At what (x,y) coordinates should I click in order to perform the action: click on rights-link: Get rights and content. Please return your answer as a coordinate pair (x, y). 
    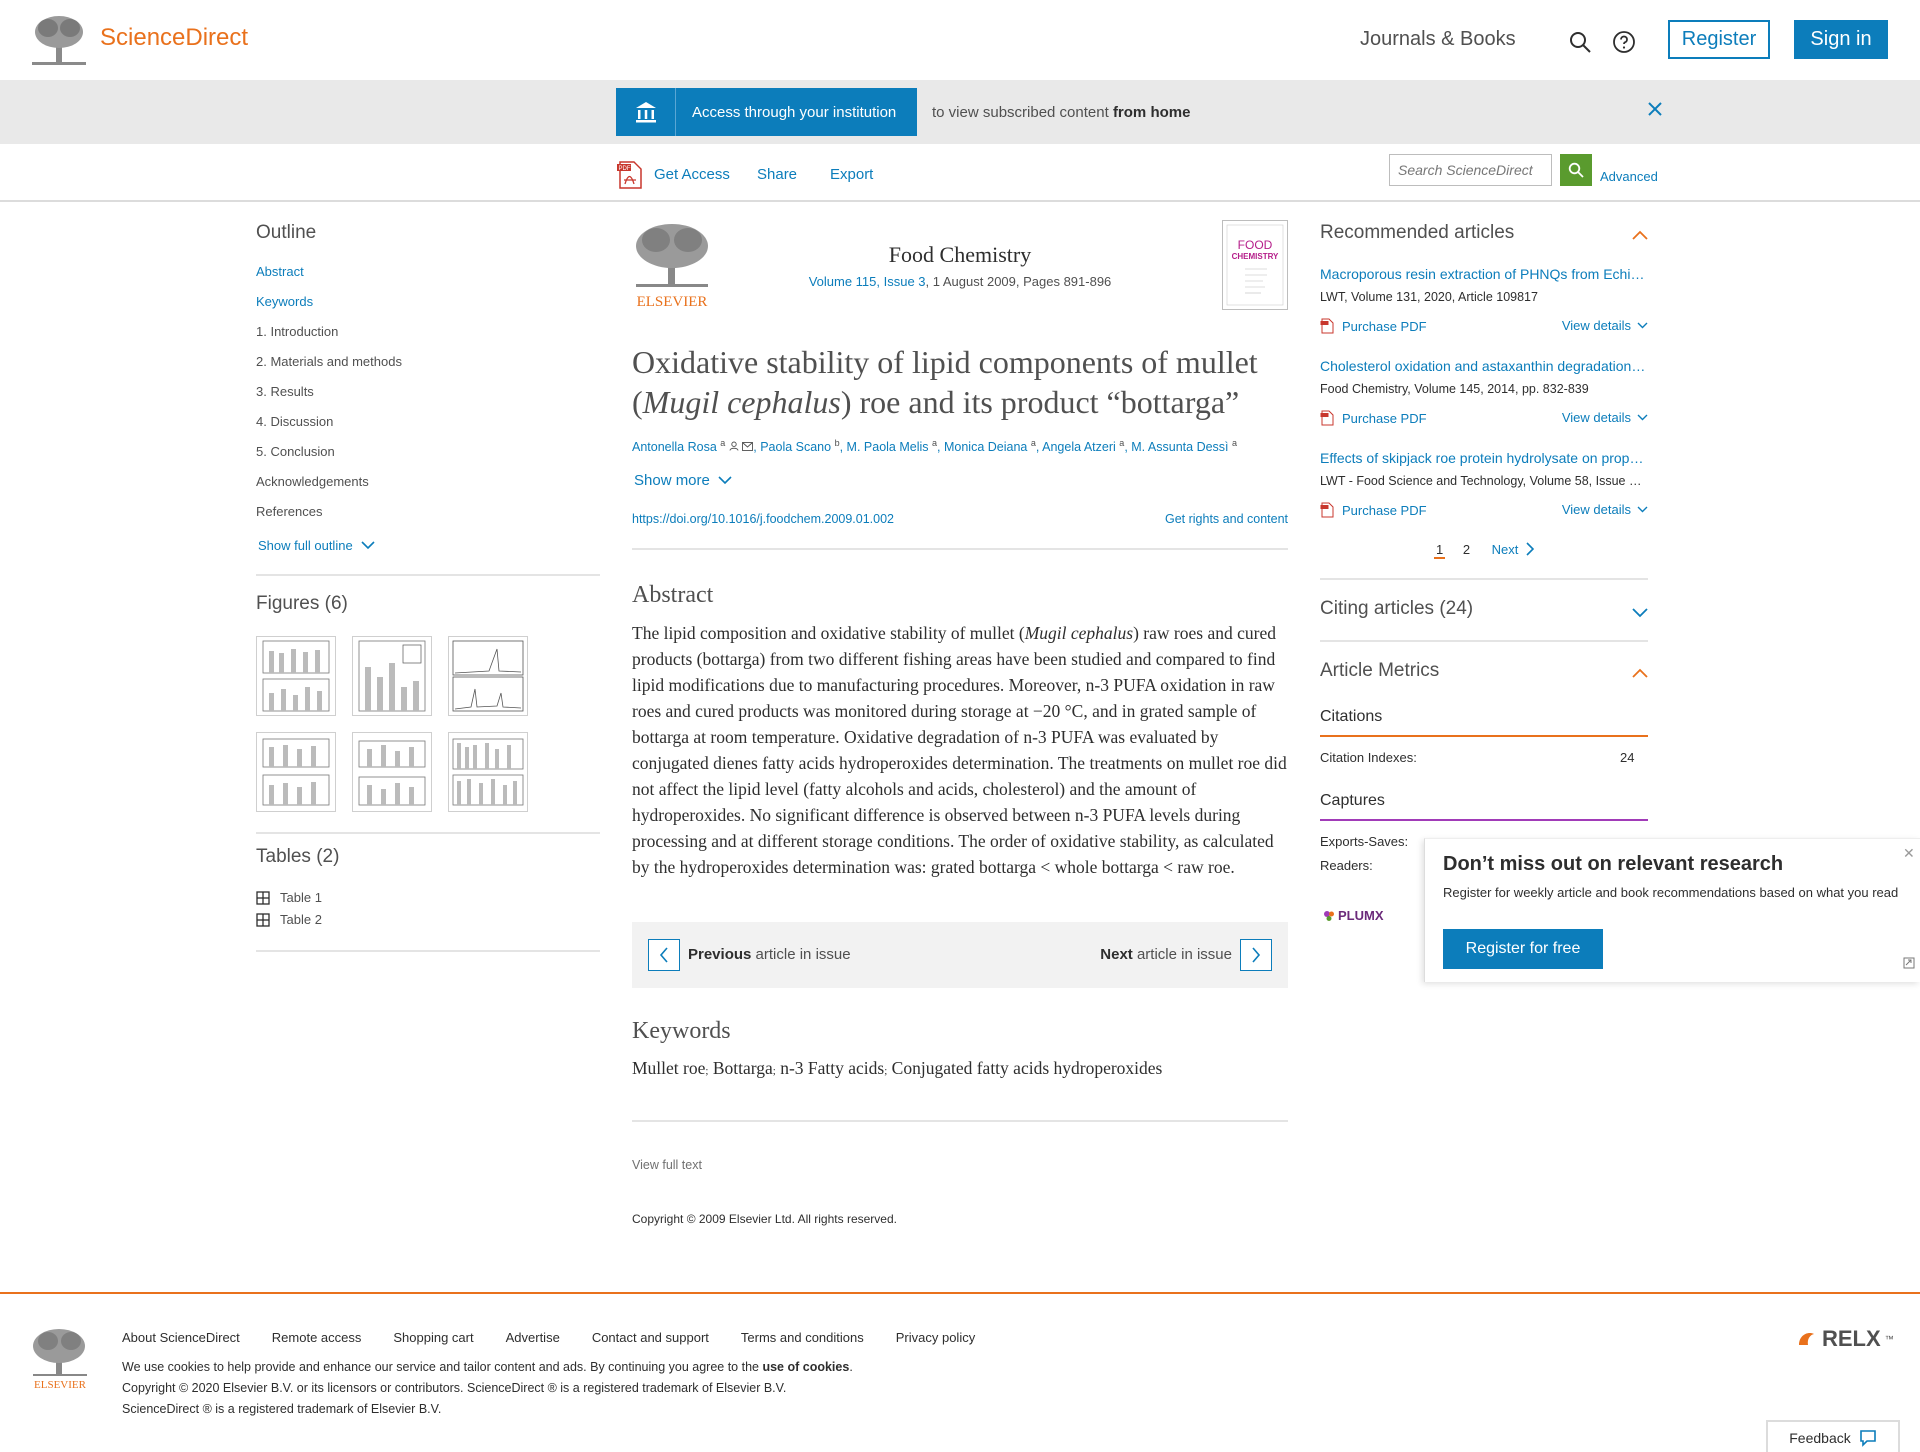
    Looking at the image, I should click on (1226, 519).